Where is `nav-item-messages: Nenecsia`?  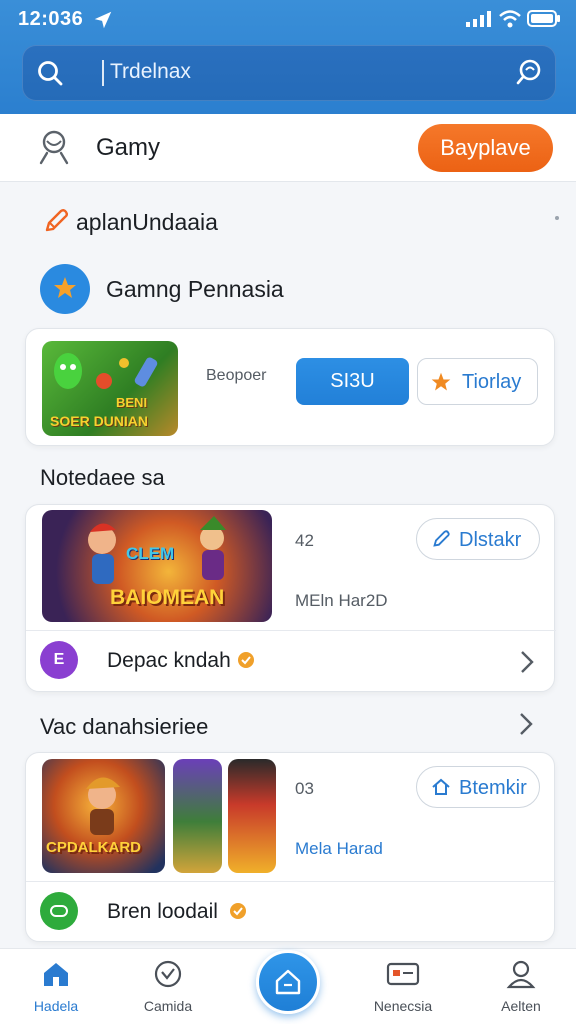 nav-item-messages: Nenecsia is located at coordinates (403, 986).